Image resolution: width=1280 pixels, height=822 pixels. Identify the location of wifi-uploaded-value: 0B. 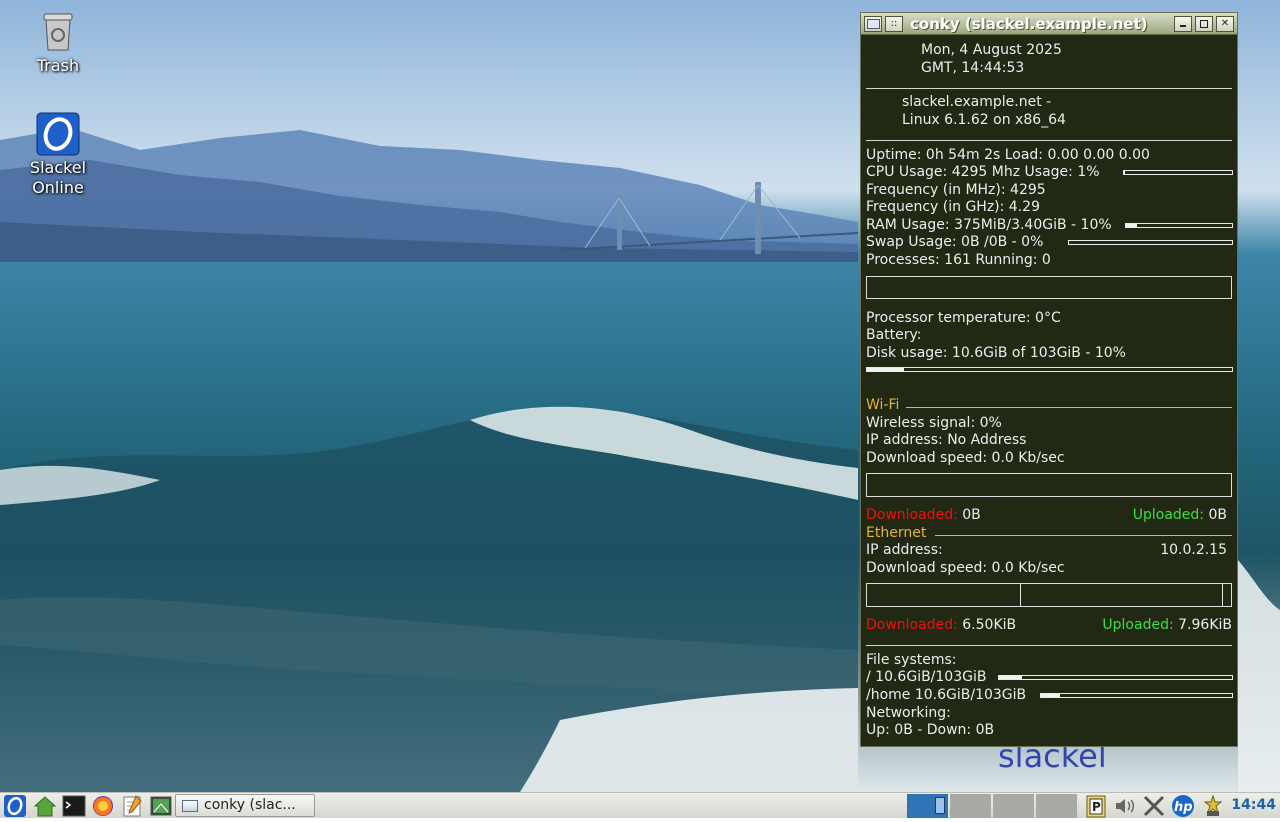
(1217, 515).